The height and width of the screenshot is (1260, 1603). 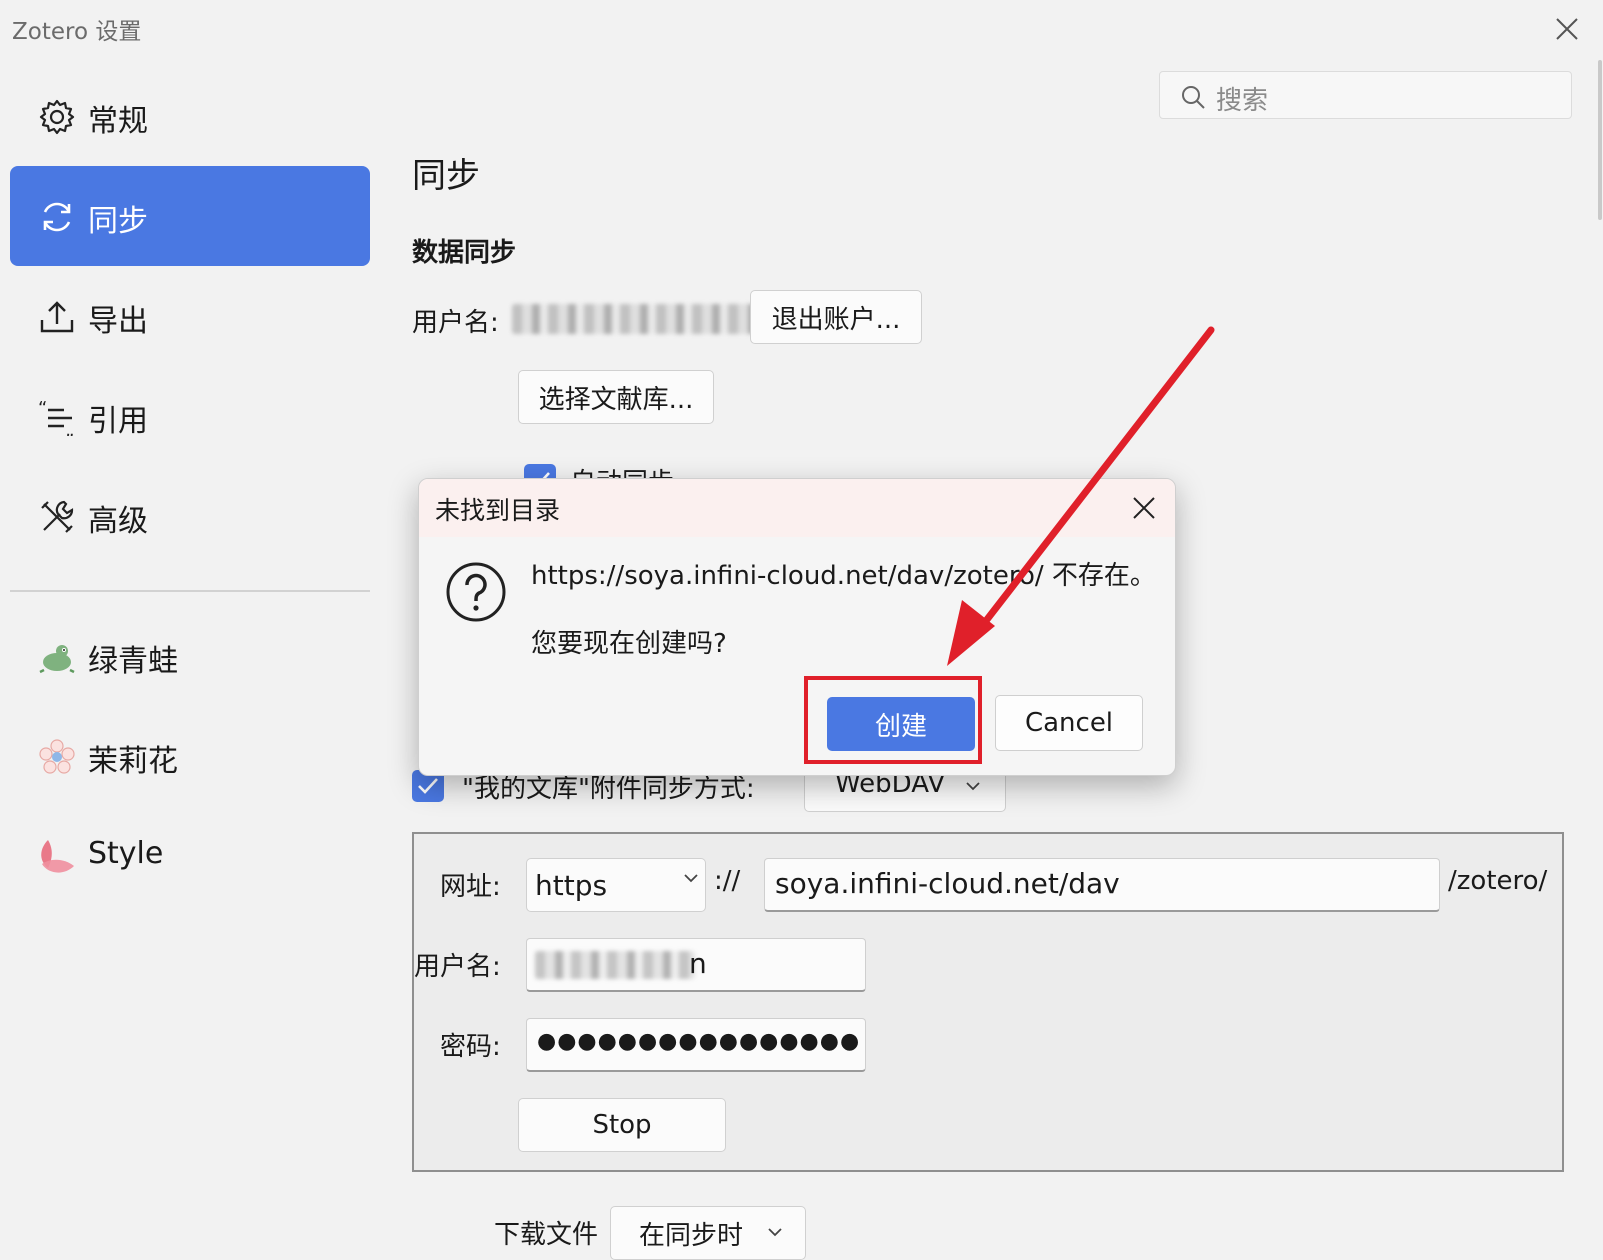 What do you see at coordinates (190, 316) in the screenshot?
I see `sidebar-item-export: 导出` at bounding box center [190, 316].